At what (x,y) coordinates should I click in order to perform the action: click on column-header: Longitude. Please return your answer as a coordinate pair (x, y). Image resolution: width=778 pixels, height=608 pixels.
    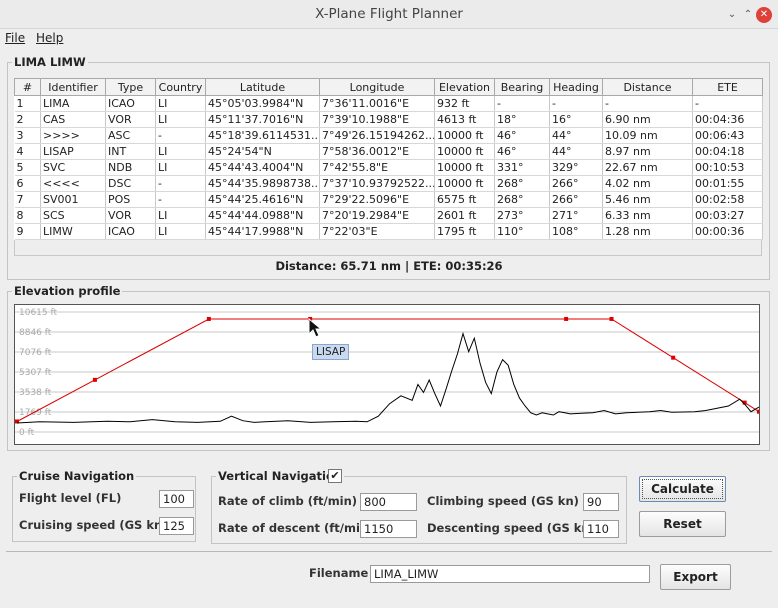
    Looking at the image, I should click on (377, 87).